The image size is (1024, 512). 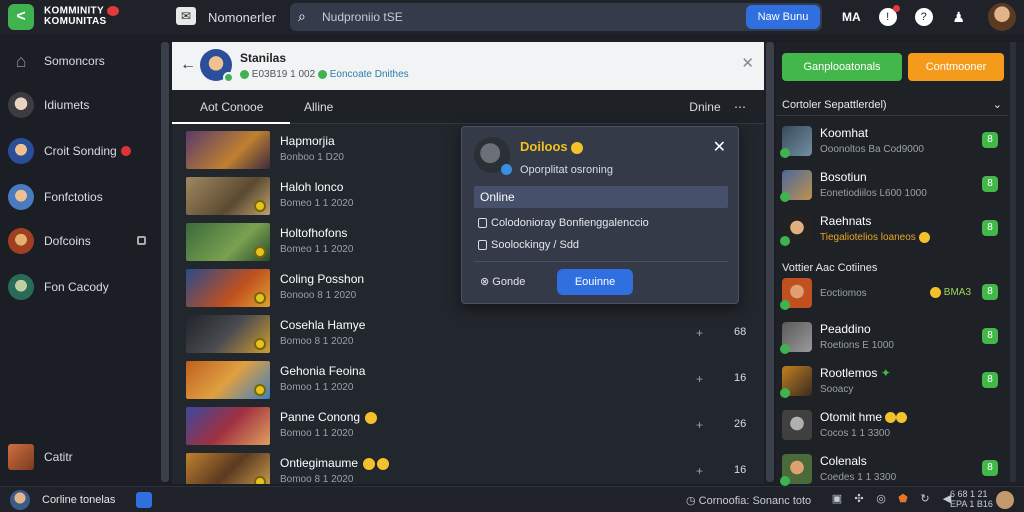 I want to click on notifications-label: Nomonerler, so click(x=242, y=17).